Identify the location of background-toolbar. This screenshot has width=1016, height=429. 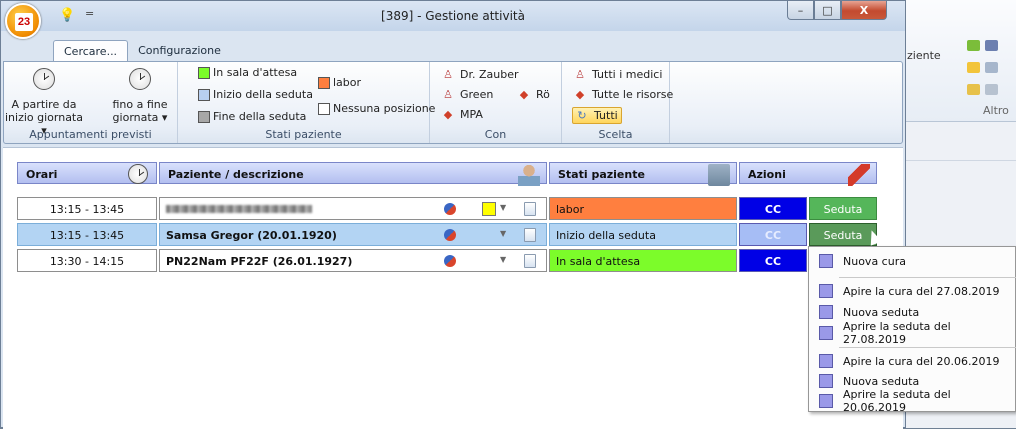
(958, 170).